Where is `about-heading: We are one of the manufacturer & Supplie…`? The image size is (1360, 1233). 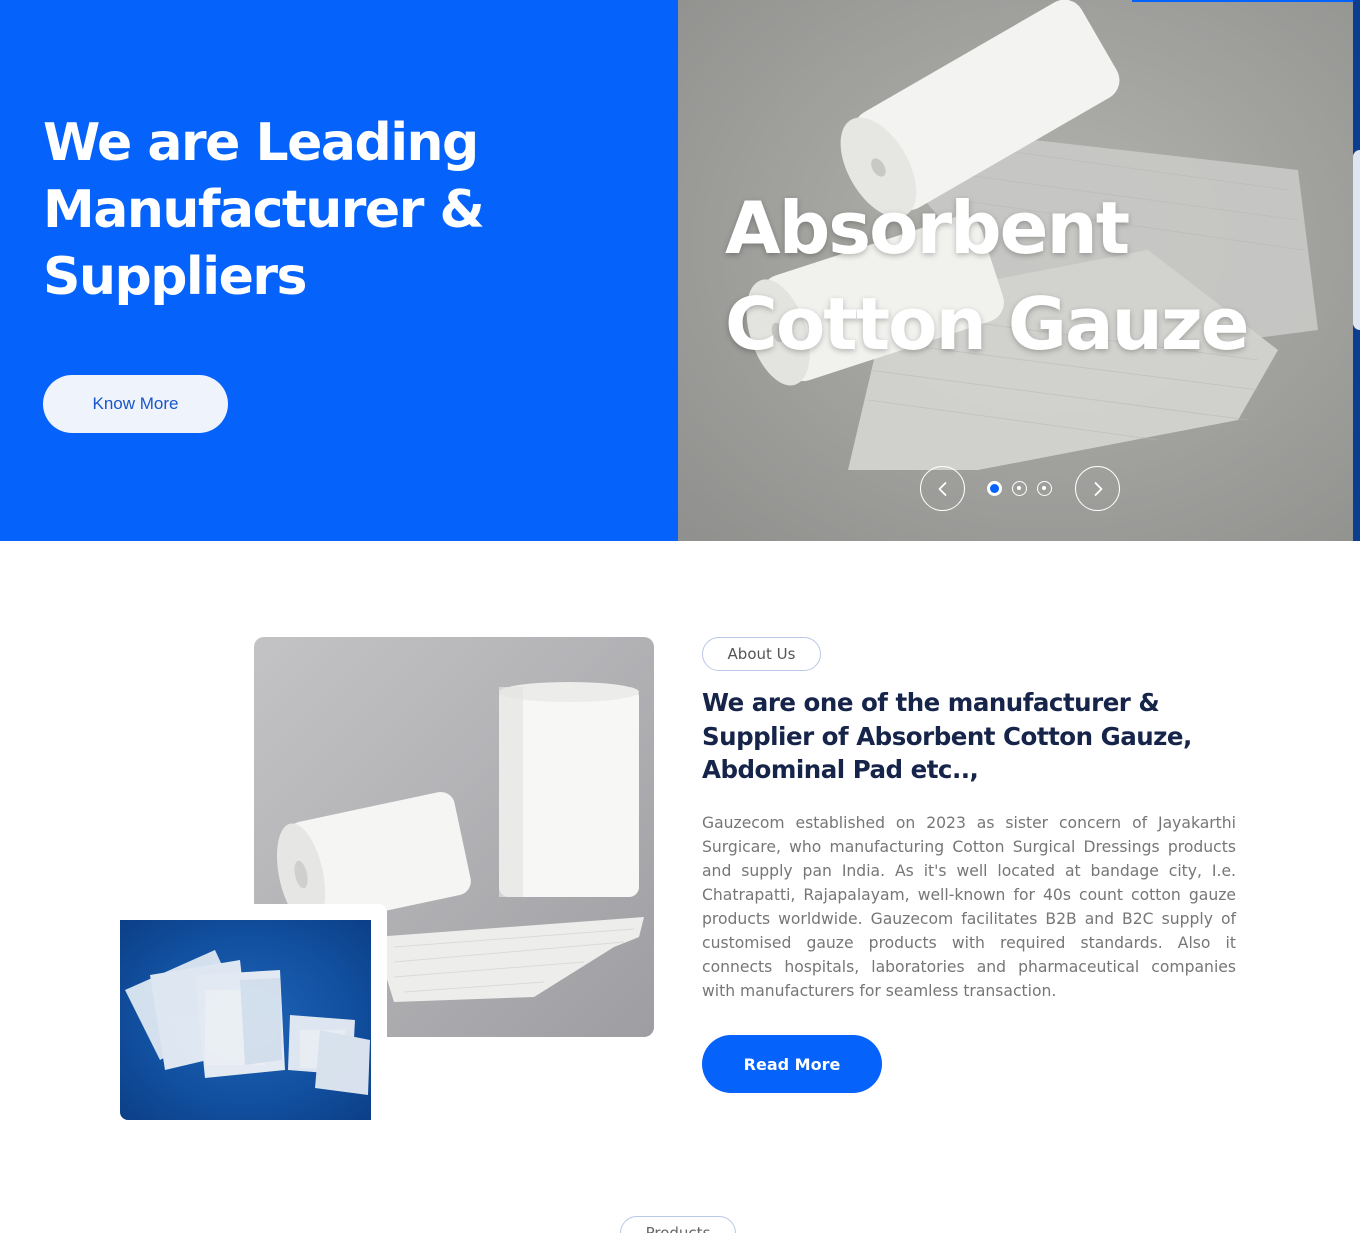
about-heading: We are one of the manufacturer & Supplie… is located at coordinates (947, 736).